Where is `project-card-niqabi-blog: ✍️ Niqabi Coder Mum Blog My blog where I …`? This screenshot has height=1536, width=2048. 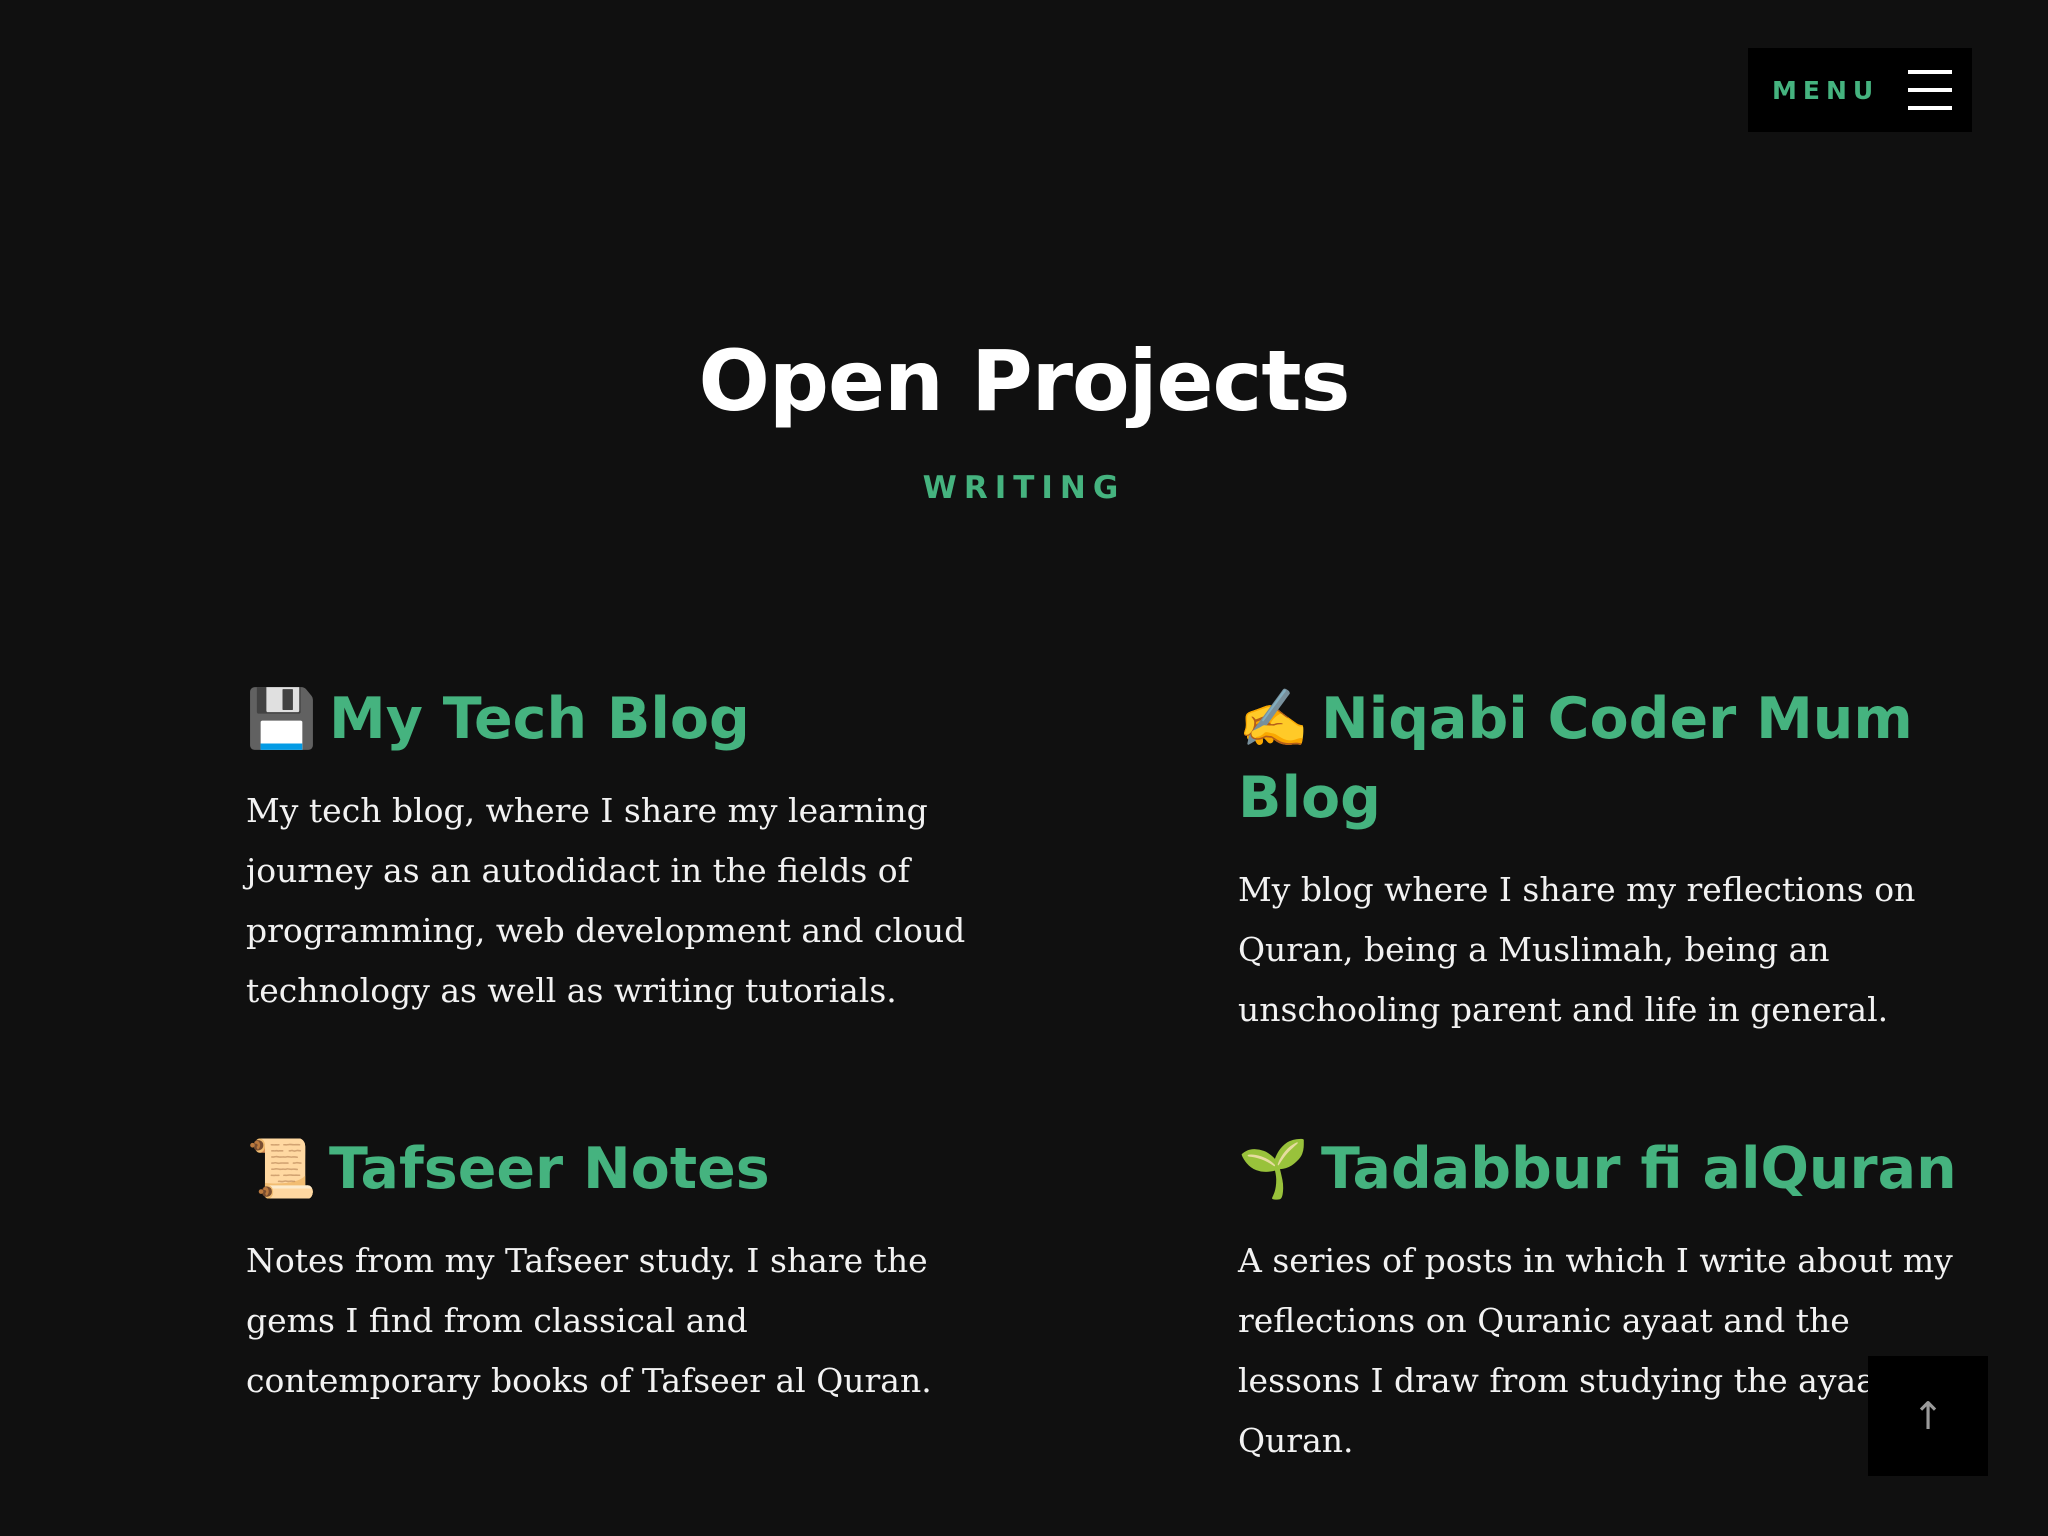 project-card-niqabi-blog: ✍️ Niqabi Coder Mum Blog My blog where I … is located at coordinates (1598, 860).